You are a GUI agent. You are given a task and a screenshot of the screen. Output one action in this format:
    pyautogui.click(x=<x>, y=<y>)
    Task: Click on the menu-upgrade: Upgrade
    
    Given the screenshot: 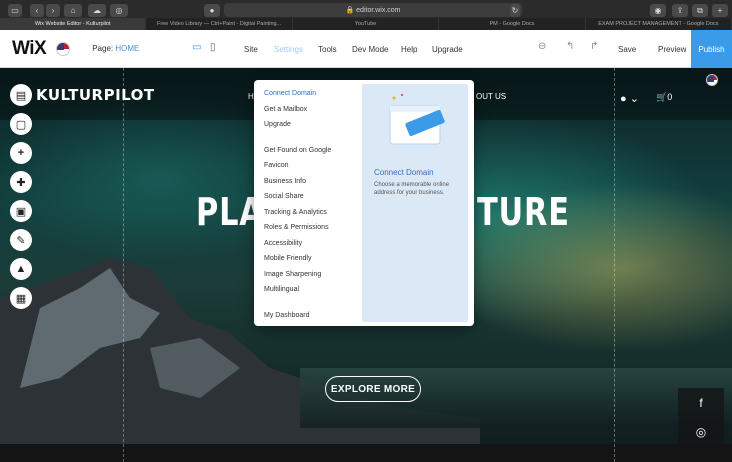 What is the action you would take?
    pyautogui.click(x=447, y=49)
    